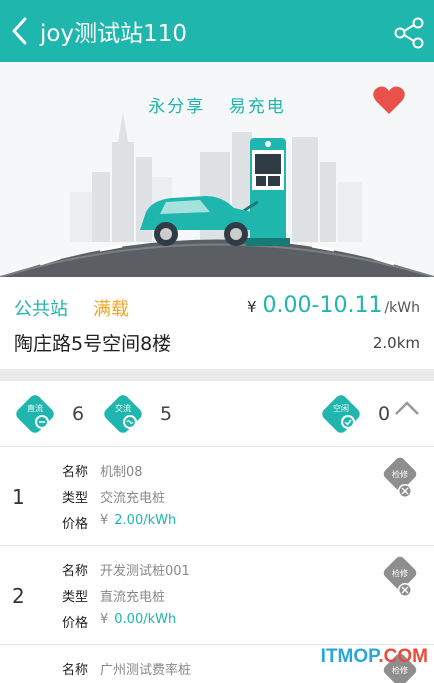  Describe the element at coordinates (341, 408) in the screenshot. I see `idle-pile-label: 空闲` at that location.